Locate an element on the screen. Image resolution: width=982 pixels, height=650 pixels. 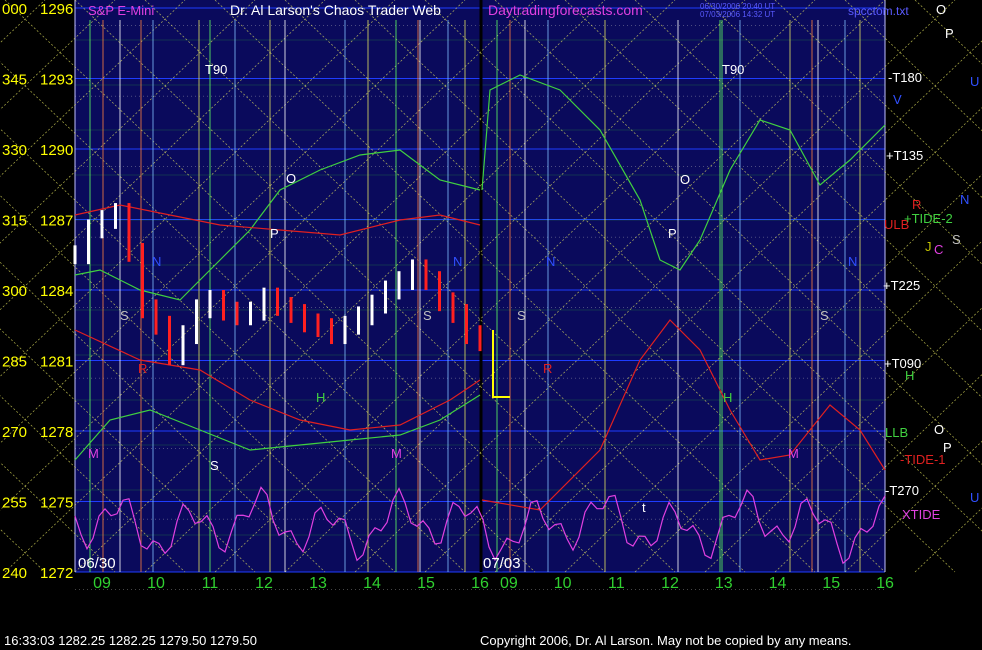
angle-tick-label: 270 is located at coordinates (14, 432).